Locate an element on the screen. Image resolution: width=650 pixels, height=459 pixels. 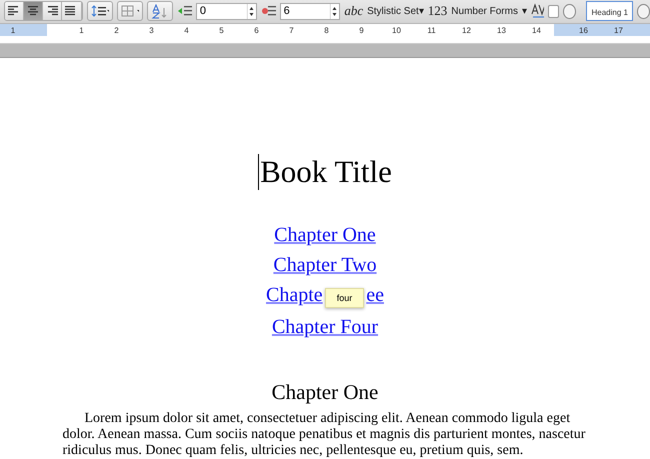
ruler-number: 2 is located at coordinates (116, 29).